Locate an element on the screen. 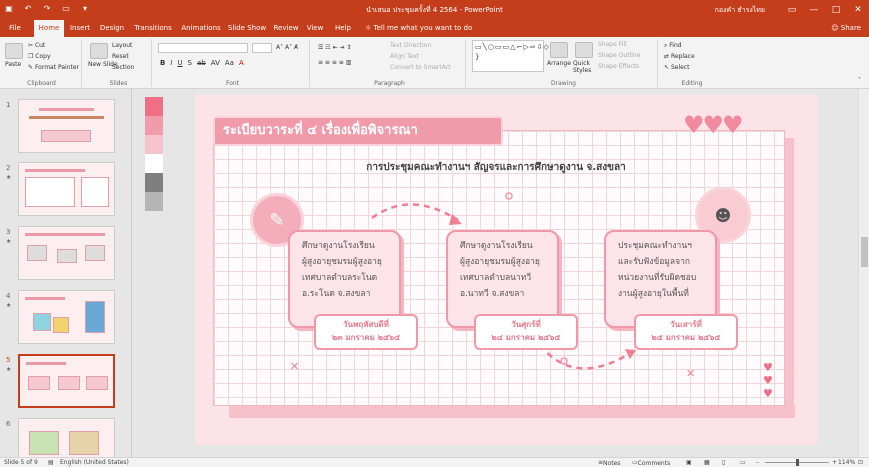 The width and height of the screenshot is (869, 467). format-painter-button: ✎ Format Painter is located at coordinates (53, 67).